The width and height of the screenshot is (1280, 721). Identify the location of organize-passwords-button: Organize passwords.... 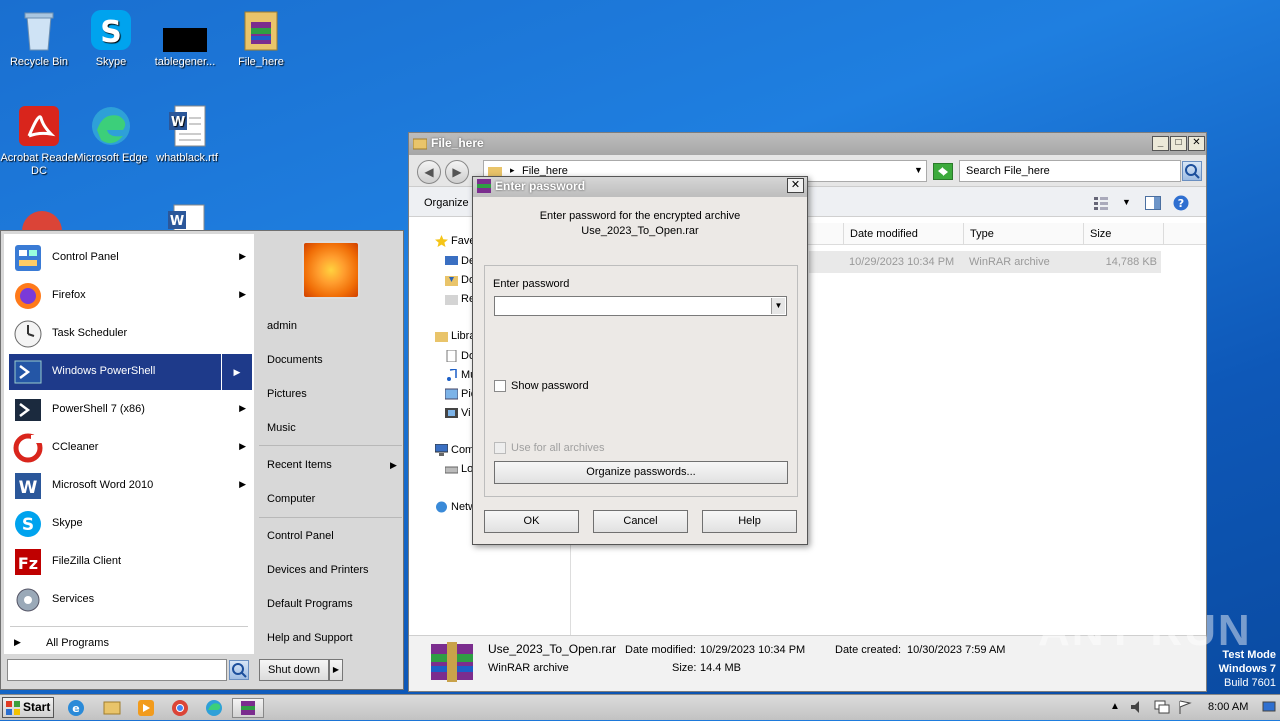
(641, 472).